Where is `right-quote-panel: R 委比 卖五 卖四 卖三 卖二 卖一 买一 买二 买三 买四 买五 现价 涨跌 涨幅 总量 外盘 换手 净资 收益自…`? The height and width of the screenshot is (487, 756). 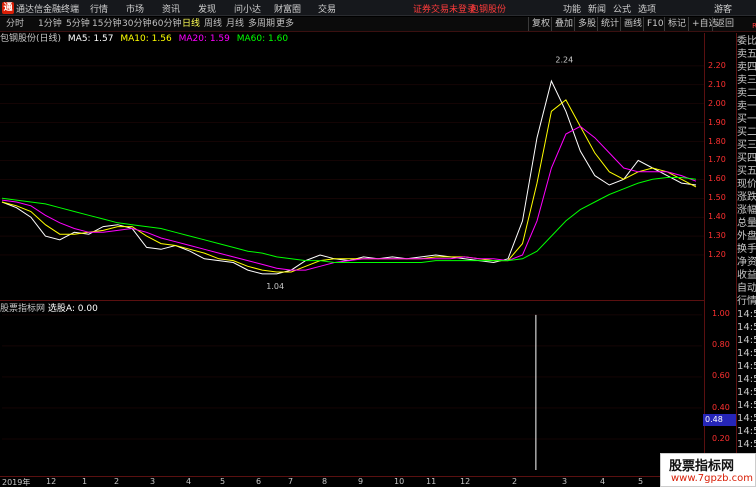
right-quote-panel: R 委比 卖五 卖四 卖三 卖二 卖一 买一 买二 买三 买四 买五 现价 涨跌 涨幅 总量 外盘 换手 净资 收益自… is located at coordinates (746, 249).